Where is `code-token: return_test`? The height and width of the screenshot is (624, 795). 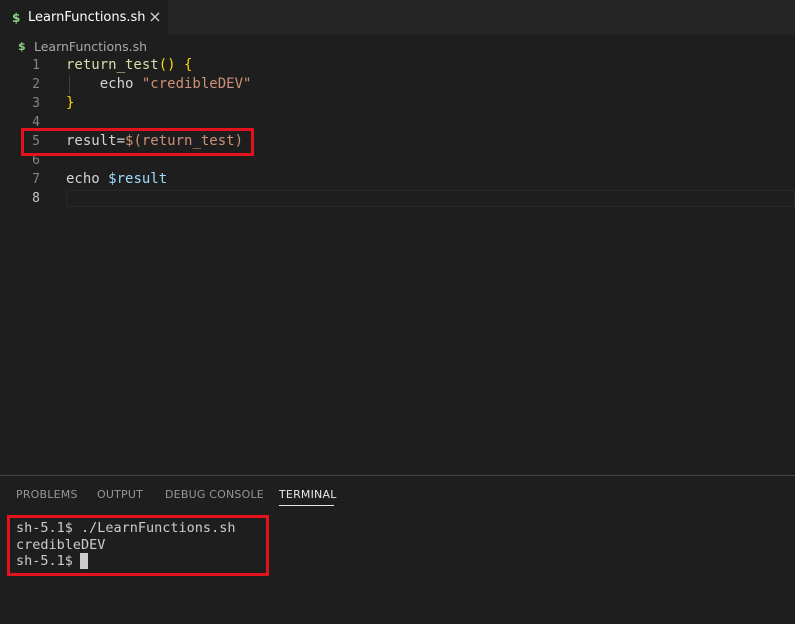 code-token: return_test is located at coordinates (112, 65).